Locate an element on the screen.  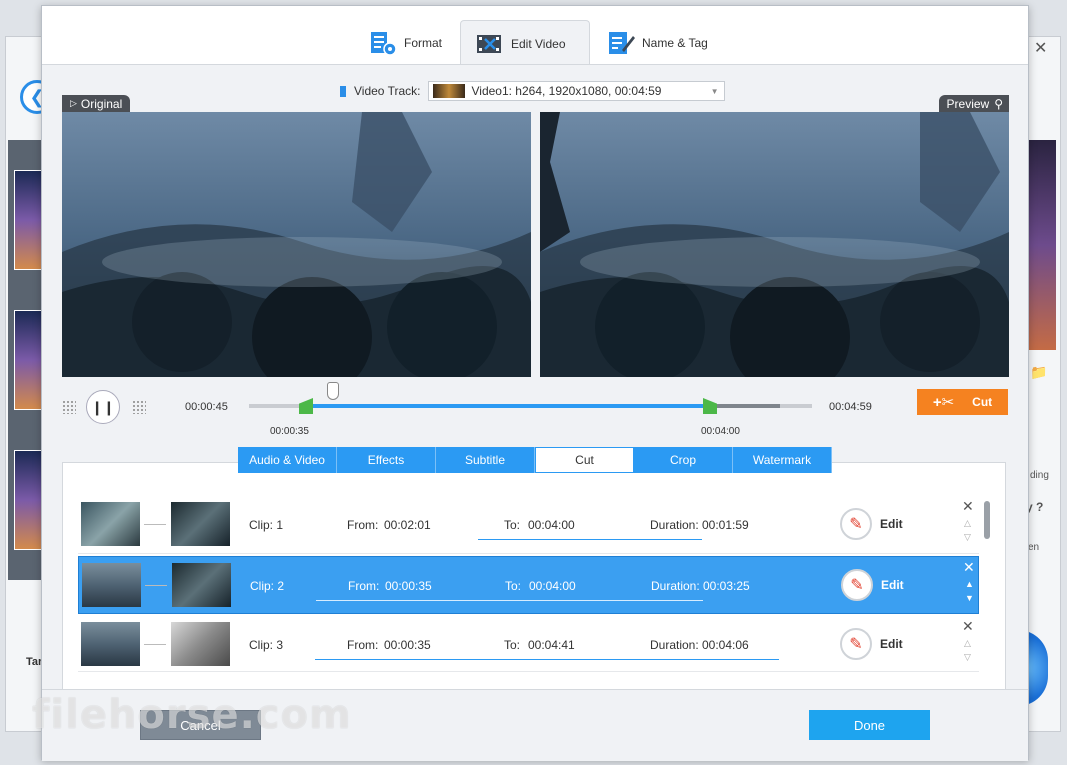
original-text: Original is located at coordinates (101, 103).